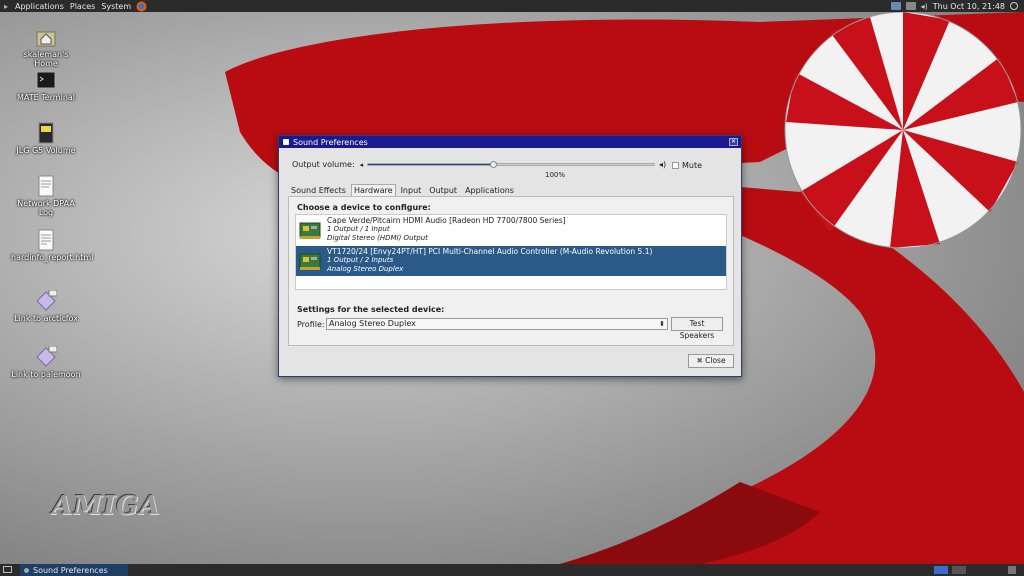 Image resolution: width=1024 pixels, height=576 pixels. I want to click on power-icon, so click(1014, 6).